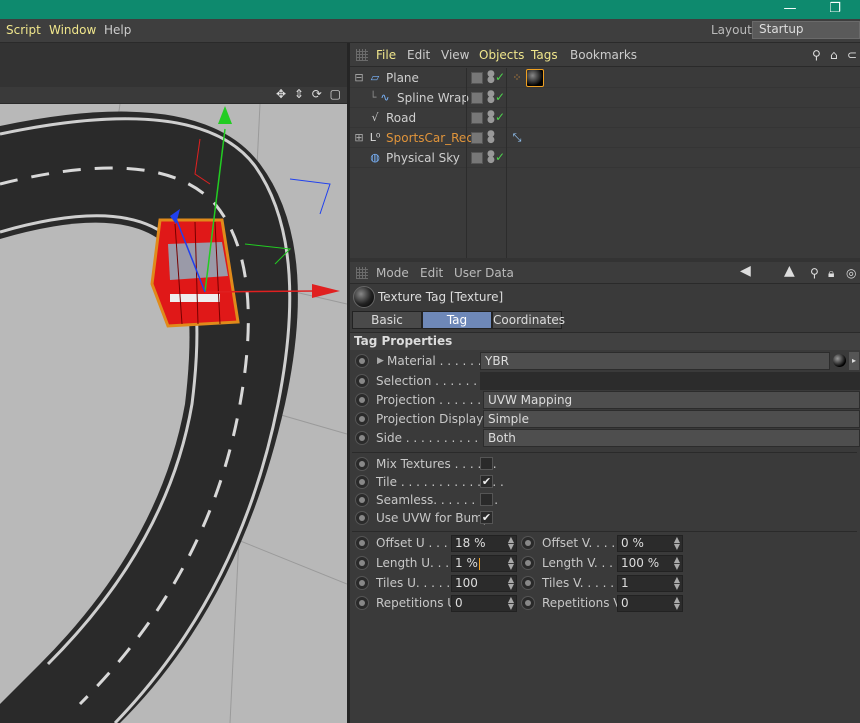 This screenshot has height=723, width=860. I want to click on home-icon: ⌂, so click(834, 55).